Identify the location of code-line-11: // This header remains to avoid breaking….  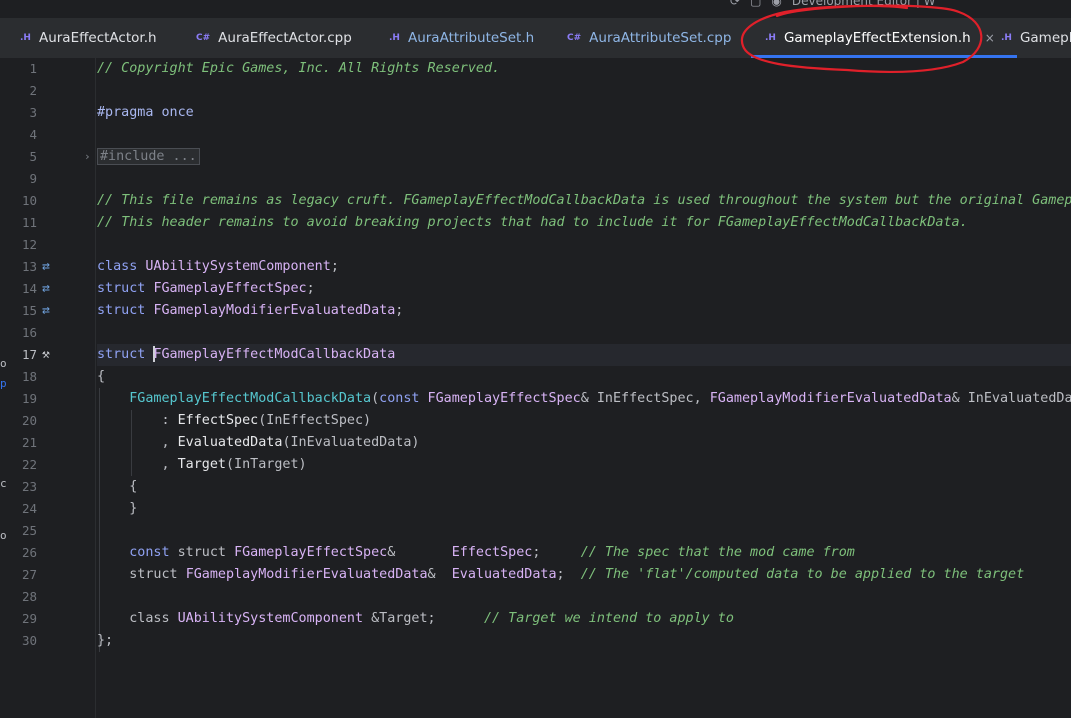
(584, 223).